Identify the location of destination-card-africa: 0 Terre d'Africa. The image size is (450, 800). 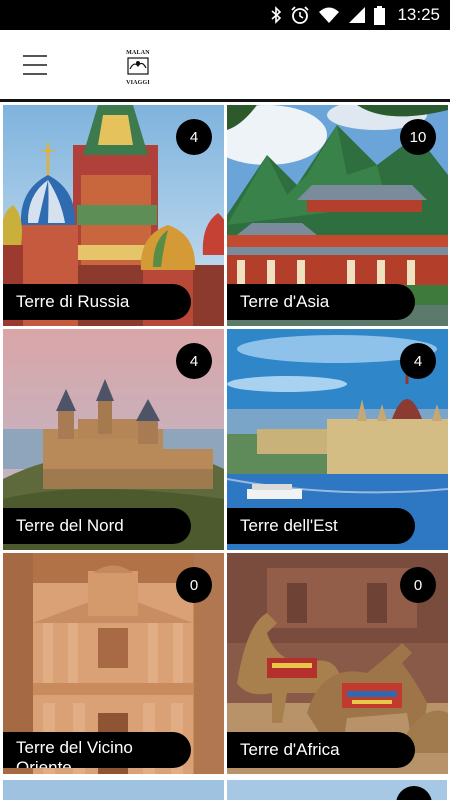
(337, 663).